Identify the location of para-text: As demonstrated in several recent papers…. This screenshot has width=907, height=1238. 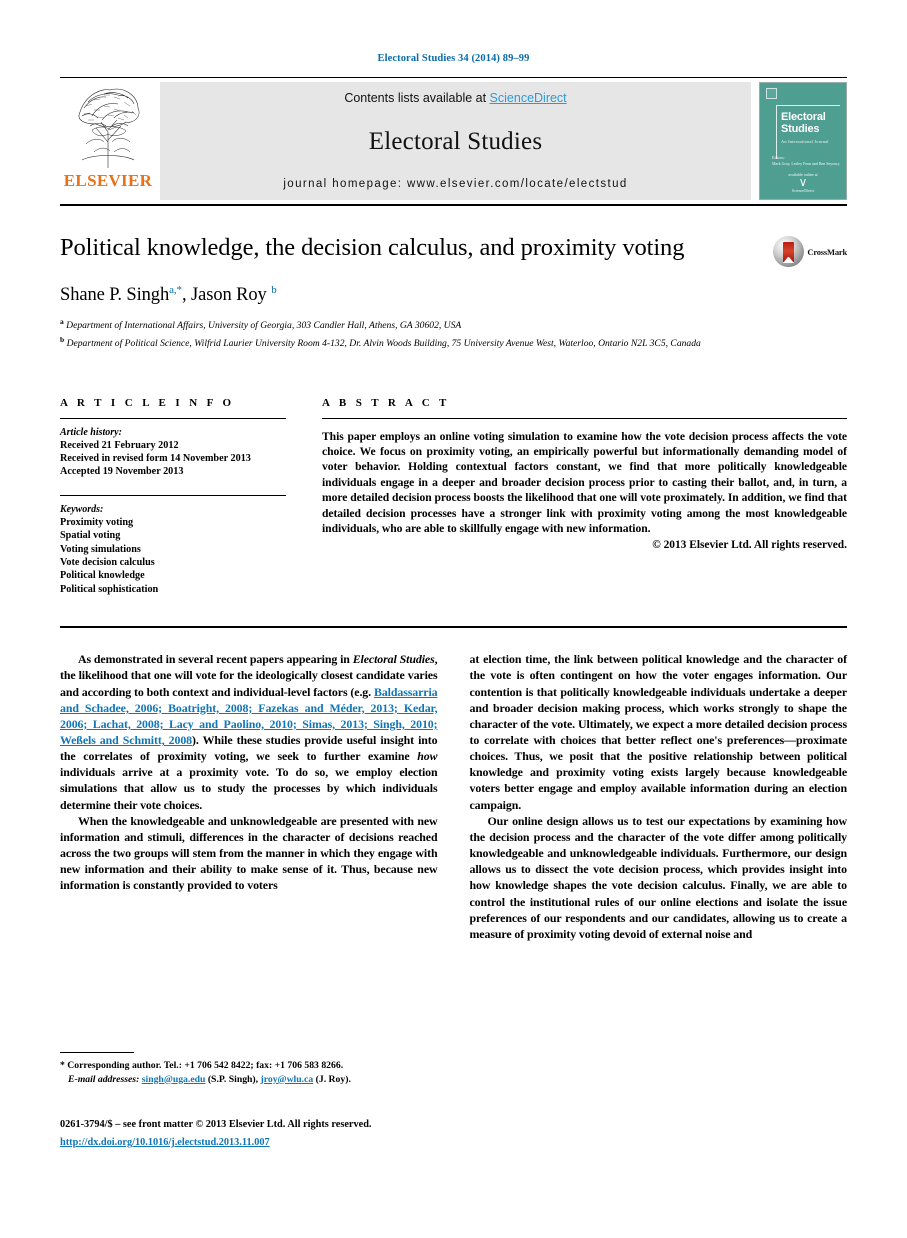
(215, 659).